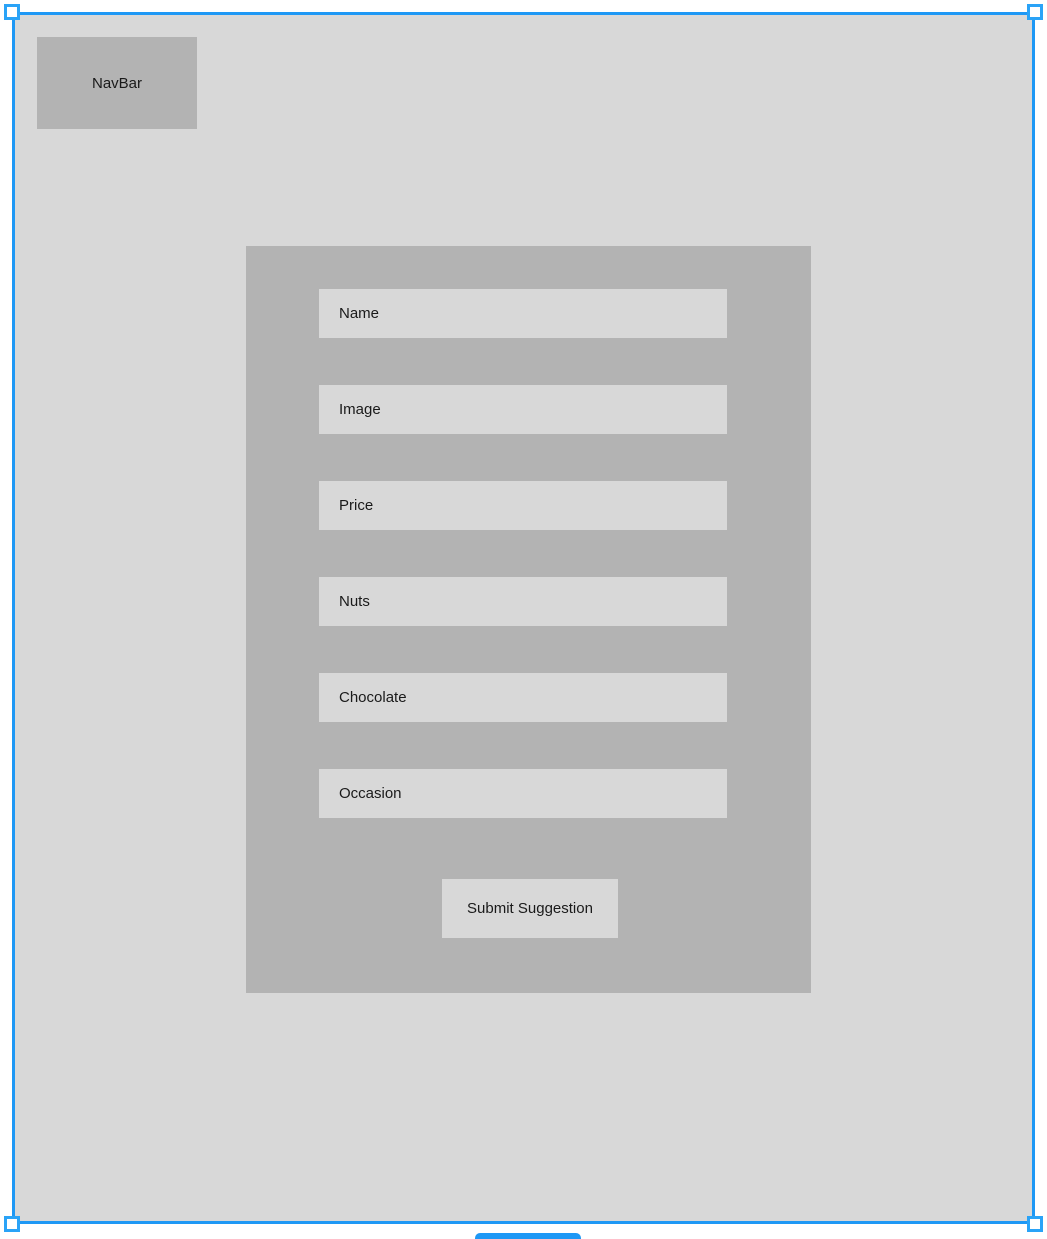 This screenshot has width=1047, height=1239. What do you see at coordinates (359, 313) in the screenshot?
I see `name-field-label: Name` at bounding box center [359, 313].